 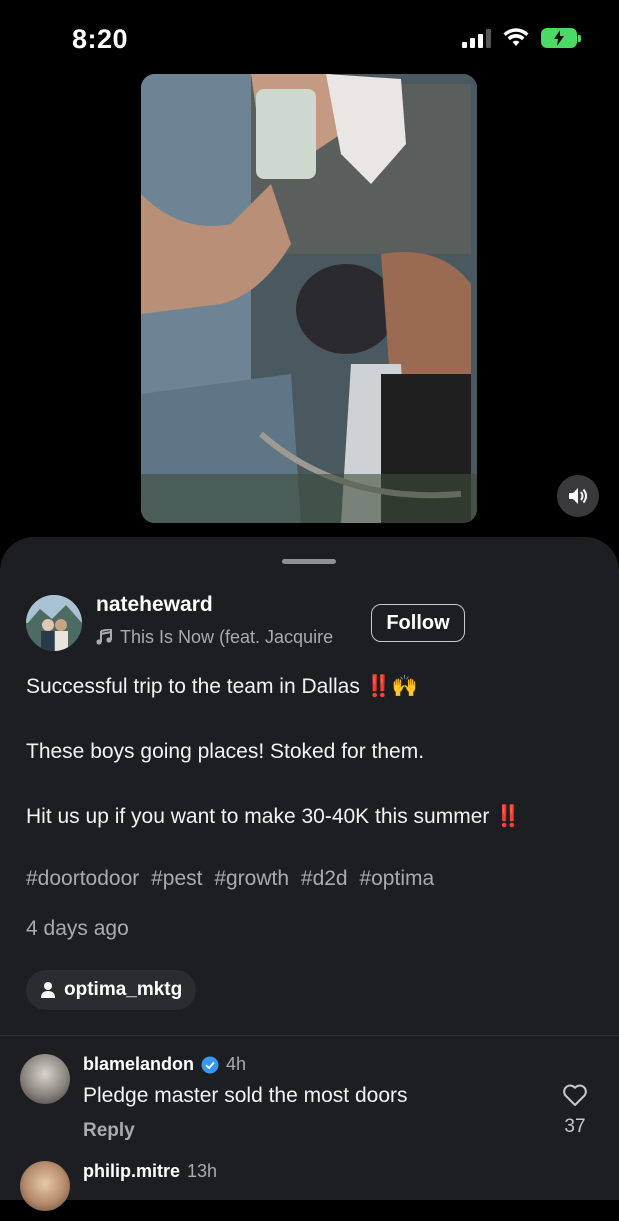 I want to click on tagged-username: optima_mktg, so click(x=123, y=989).